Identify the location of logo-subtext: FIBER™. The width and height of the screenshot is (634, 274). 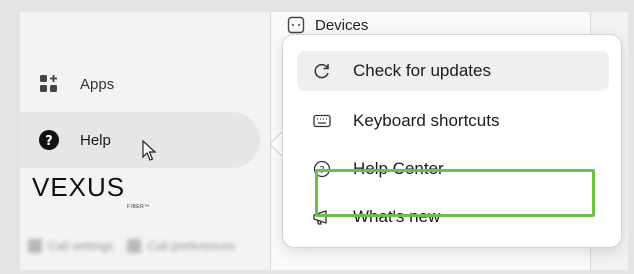
(138, 207).